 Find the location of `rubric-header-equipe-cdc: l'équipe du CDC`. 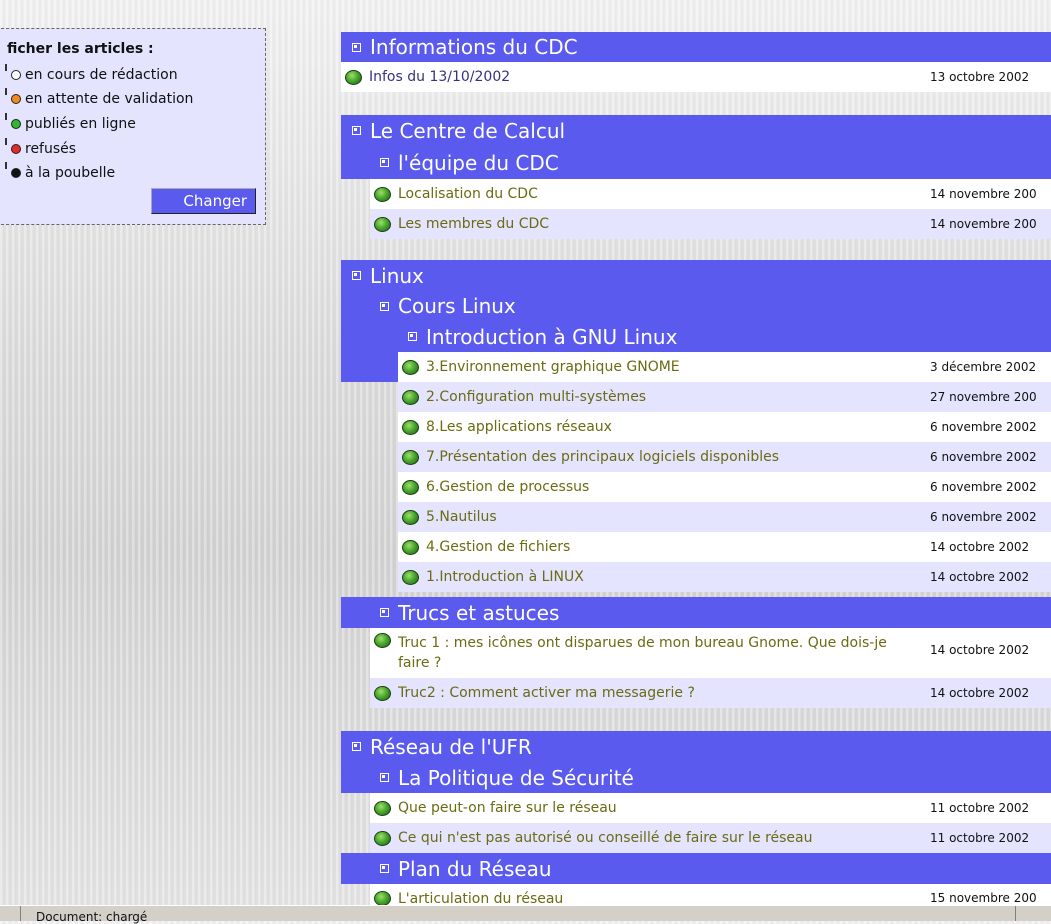

rubric-header-equipe-cdc: l'équipe du CDC is located at coordinates (710, 162).